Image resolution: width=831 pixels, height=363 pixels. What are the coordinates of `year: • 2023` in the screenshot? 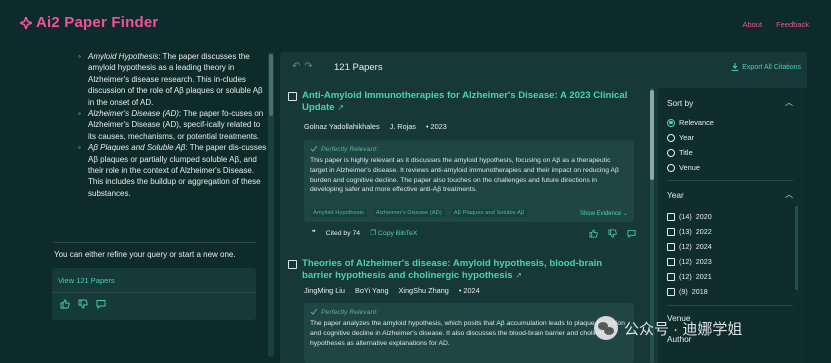 It's located at (436, 126).